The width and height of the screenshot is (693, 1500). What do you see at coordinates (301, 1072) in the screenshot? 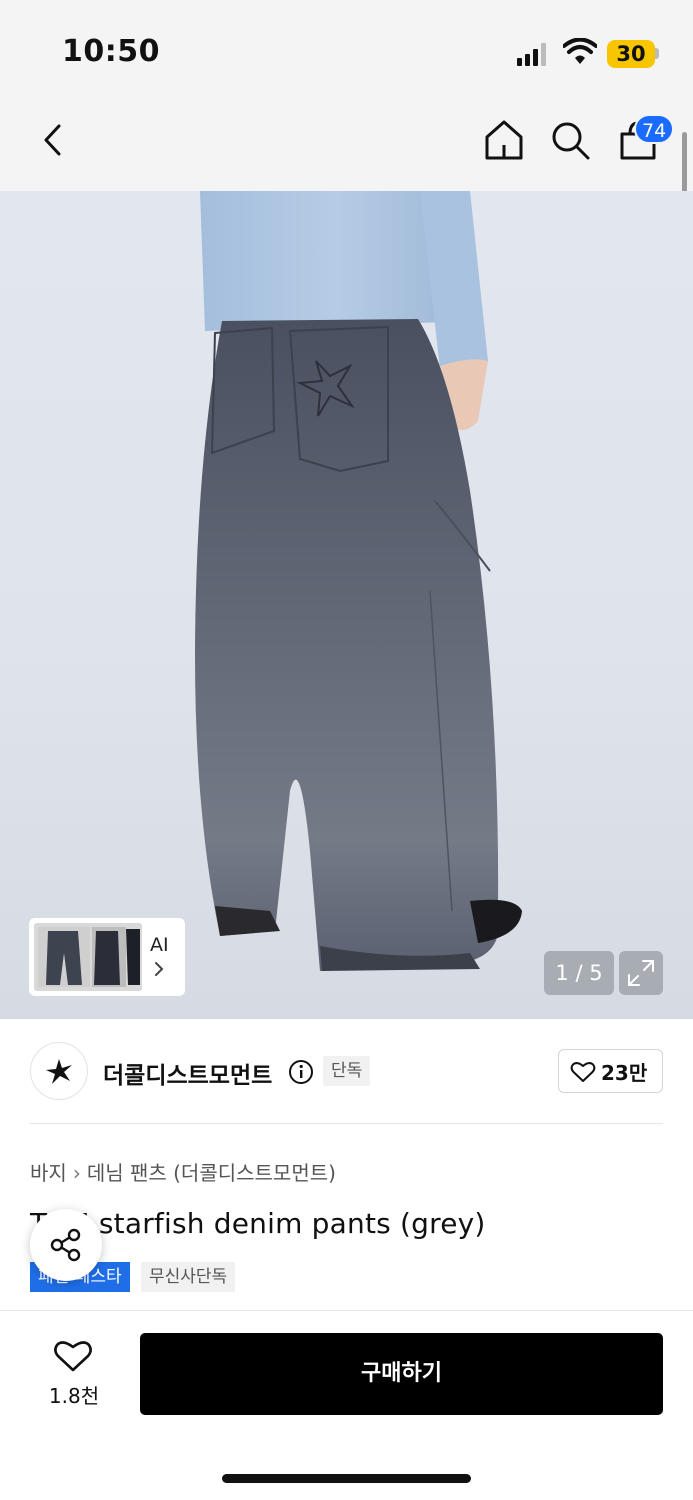
I see `info-icon` at bounding box center [301, 1072].